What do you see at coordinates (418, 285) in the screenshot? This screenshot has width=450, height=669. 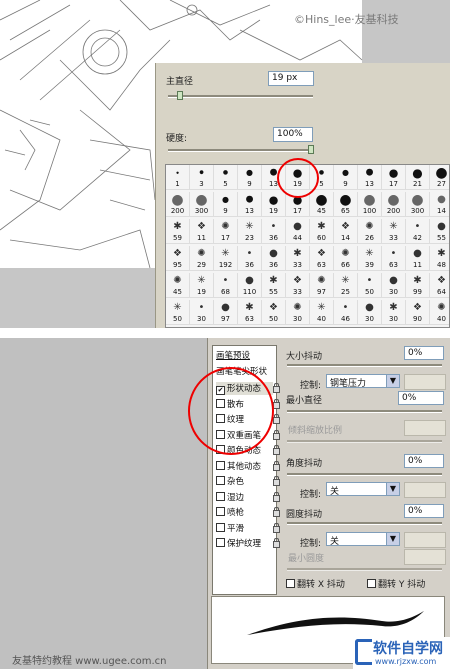 I see `brush-preset: ✱ 99` at bounding box center [418, 285].